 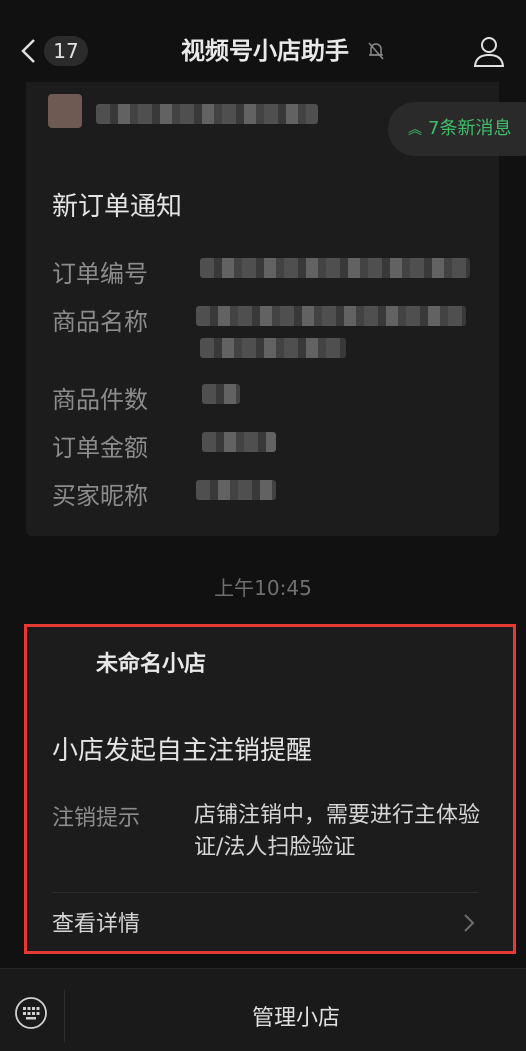 What do you see at coordinates (29, 51) in the screenshot?
I see `back-chevron-icon` at bounding box center [29, 51].